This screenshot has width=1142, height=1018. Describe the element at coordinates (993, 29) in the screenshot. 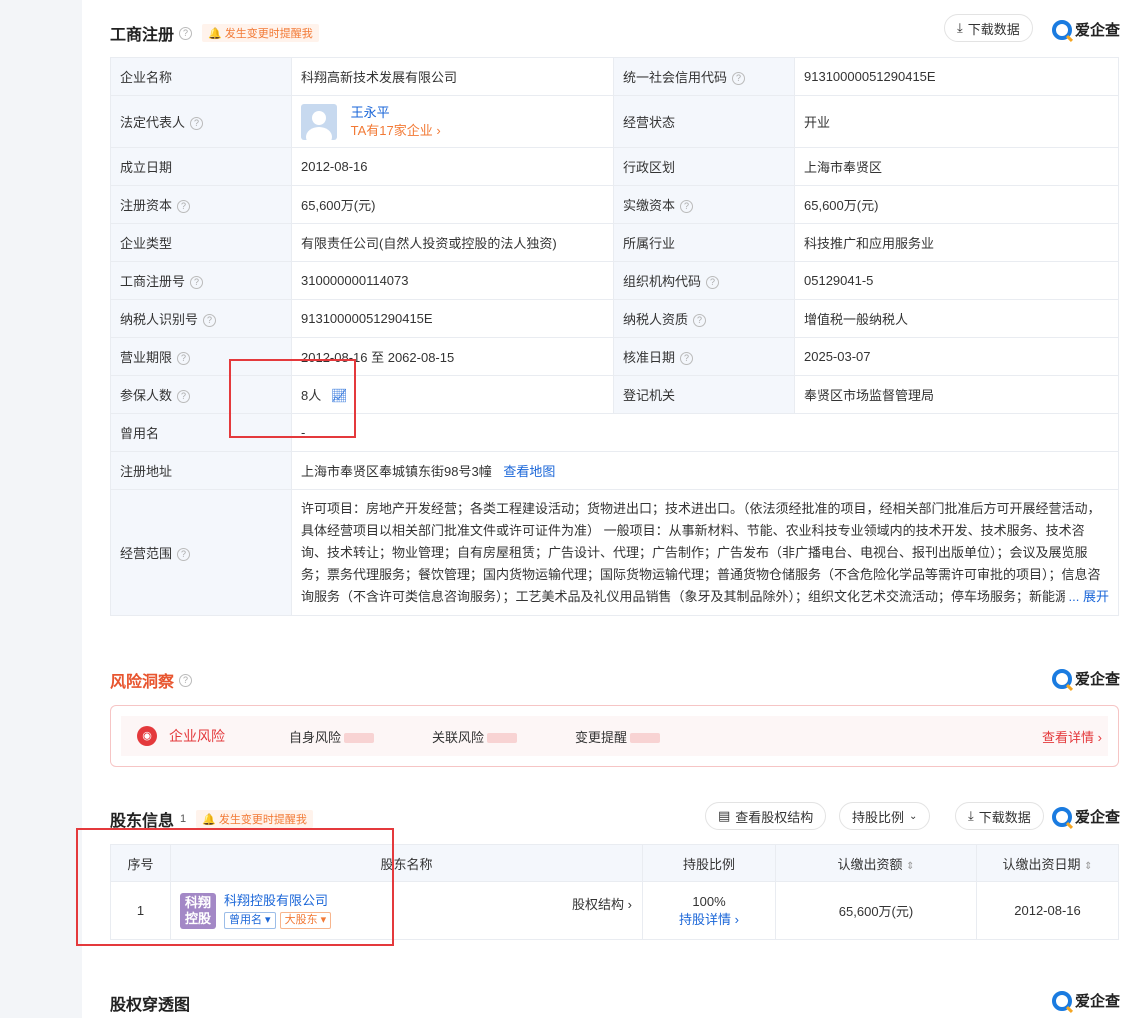

I see `download-label: 下载数据` at that location.